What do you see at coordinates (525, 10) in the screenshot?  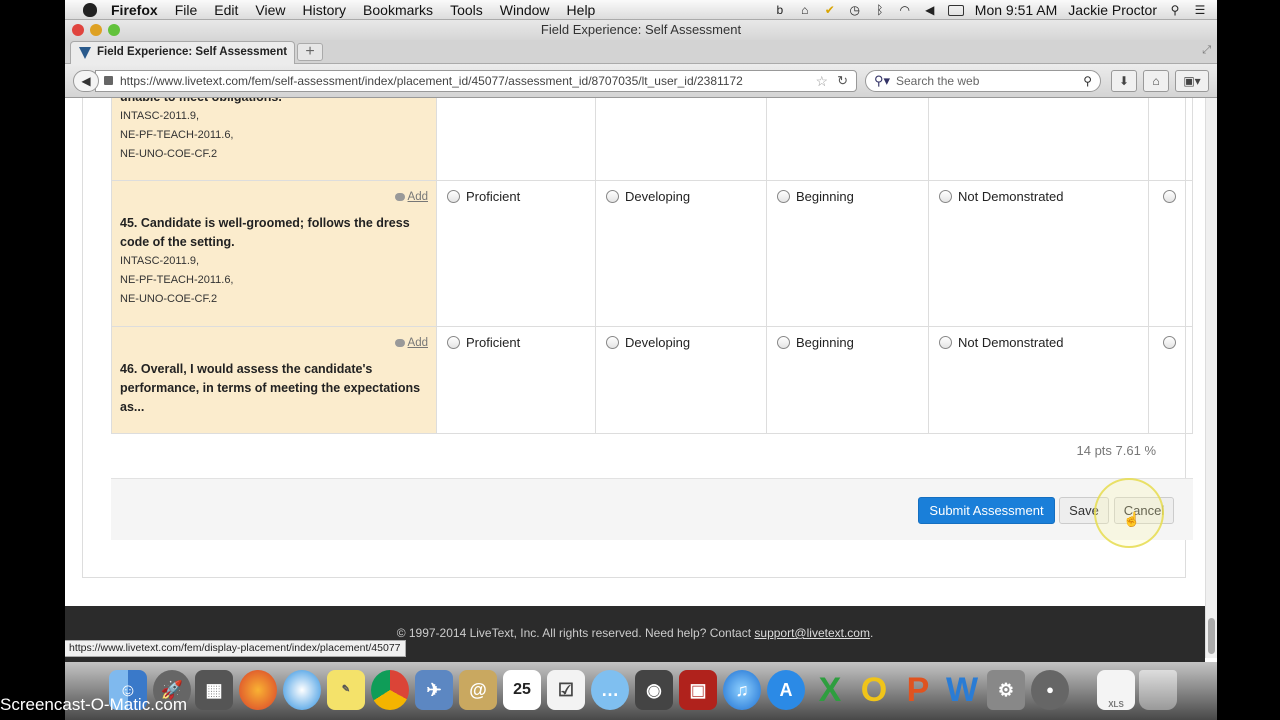 I see `menu-window: Window` at bounding box center [525, 10].